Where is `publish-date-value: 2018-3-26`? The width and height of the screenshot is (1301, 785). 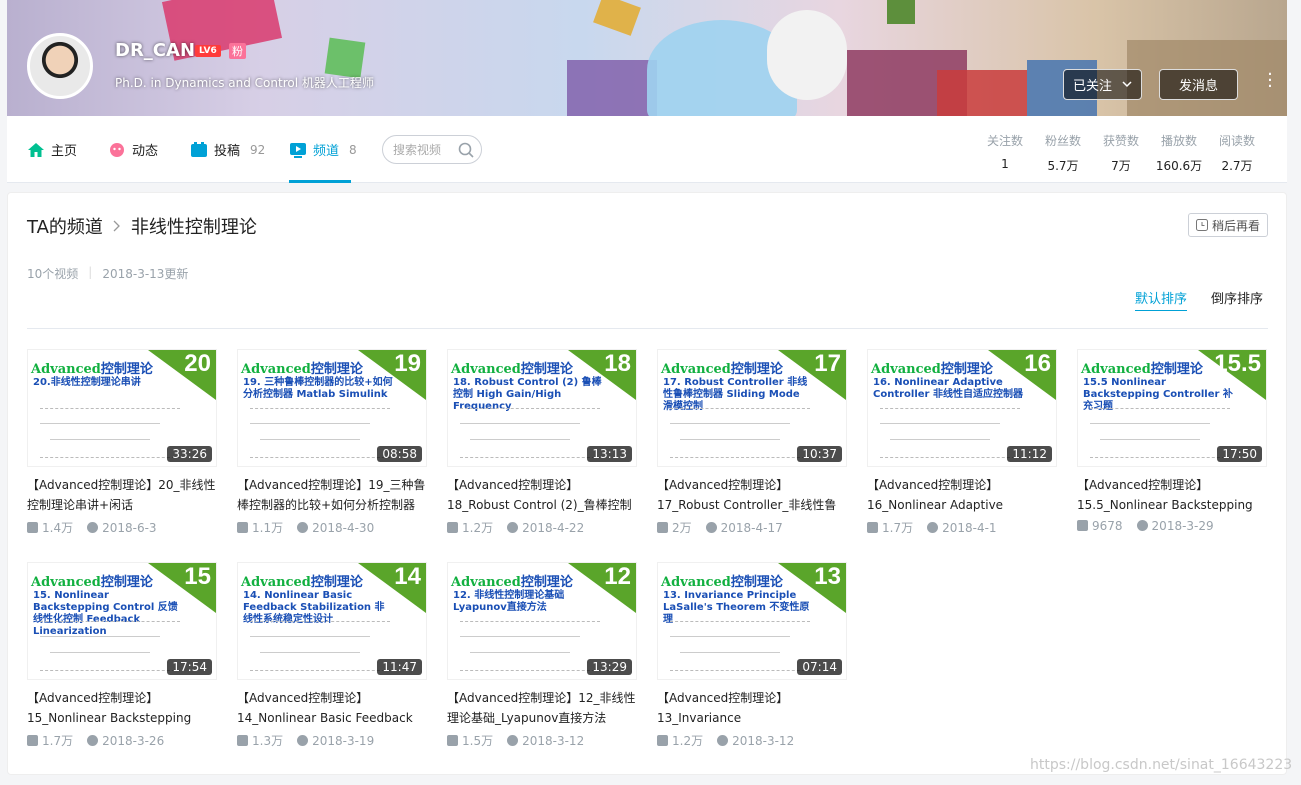 publish-date-value: 2018-3-26 is located at coordinates (133, 740).